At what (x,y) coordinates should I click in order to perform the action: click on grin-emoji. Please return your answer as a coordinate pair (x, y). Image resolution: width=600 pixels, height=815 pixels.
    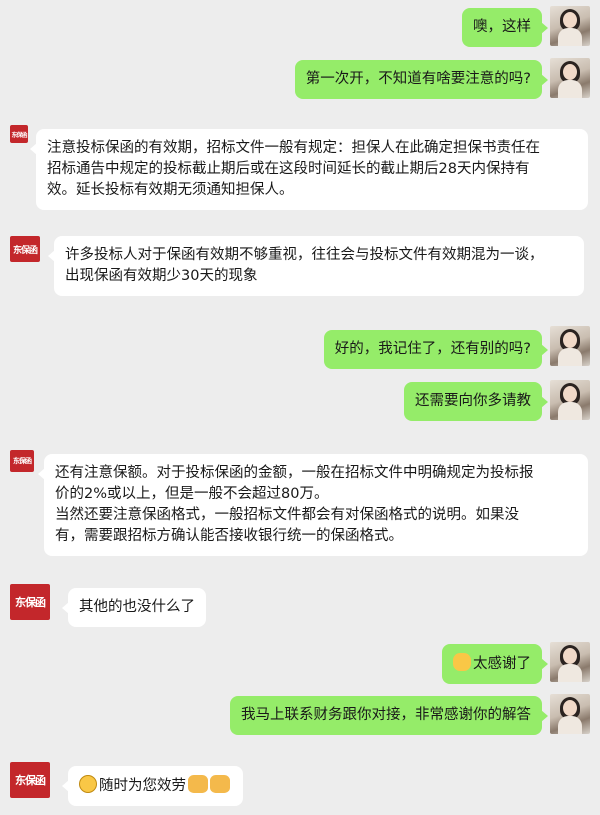
    Looking at the image, I should click on (88, 784).